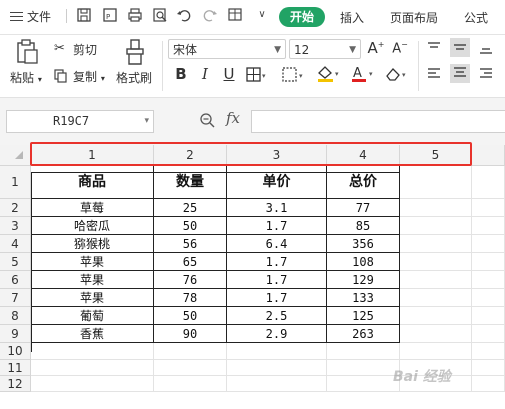  Describe the element at coordinates (262, 15) in the screenshot. I see `more-chevron-icon: ∨` at that location.